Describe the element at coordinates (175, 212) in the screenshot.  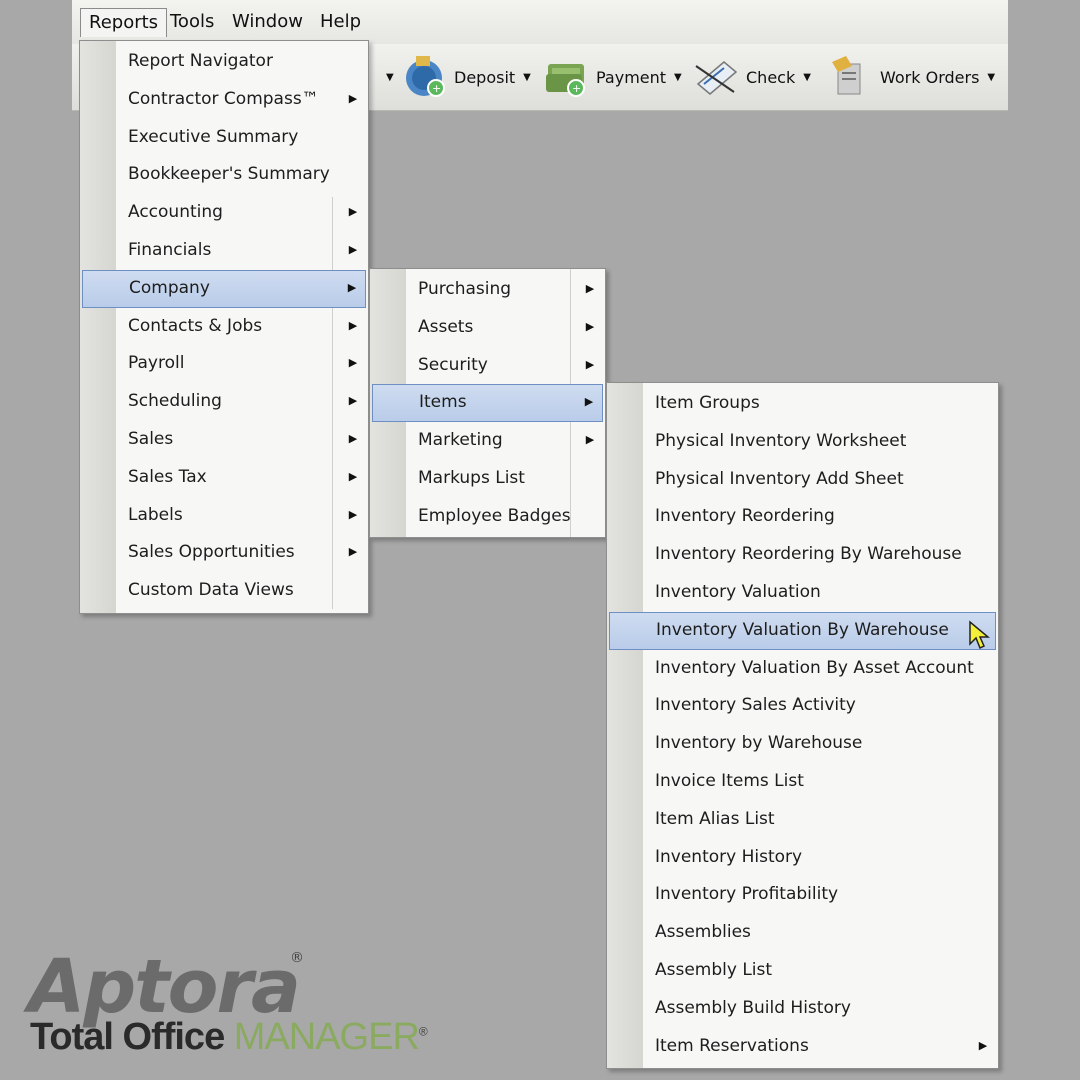
I see `menu-item-label: Accounting` at that location.